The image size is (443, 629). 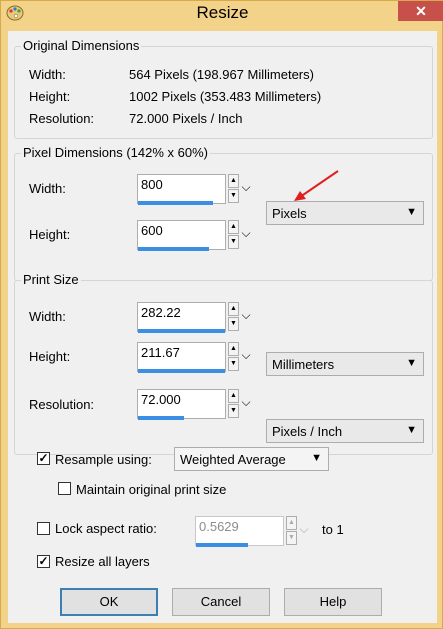 I want to click on pixel-unit-value: Pixels, so click(x=289, y=213).